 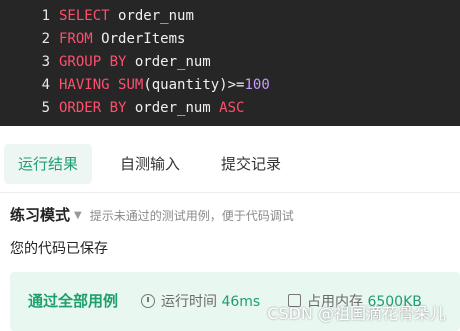 What do you see at coordinates (45, 16) in the screenshot?
I see `line-number: 1` at bounding box center [45, 16].